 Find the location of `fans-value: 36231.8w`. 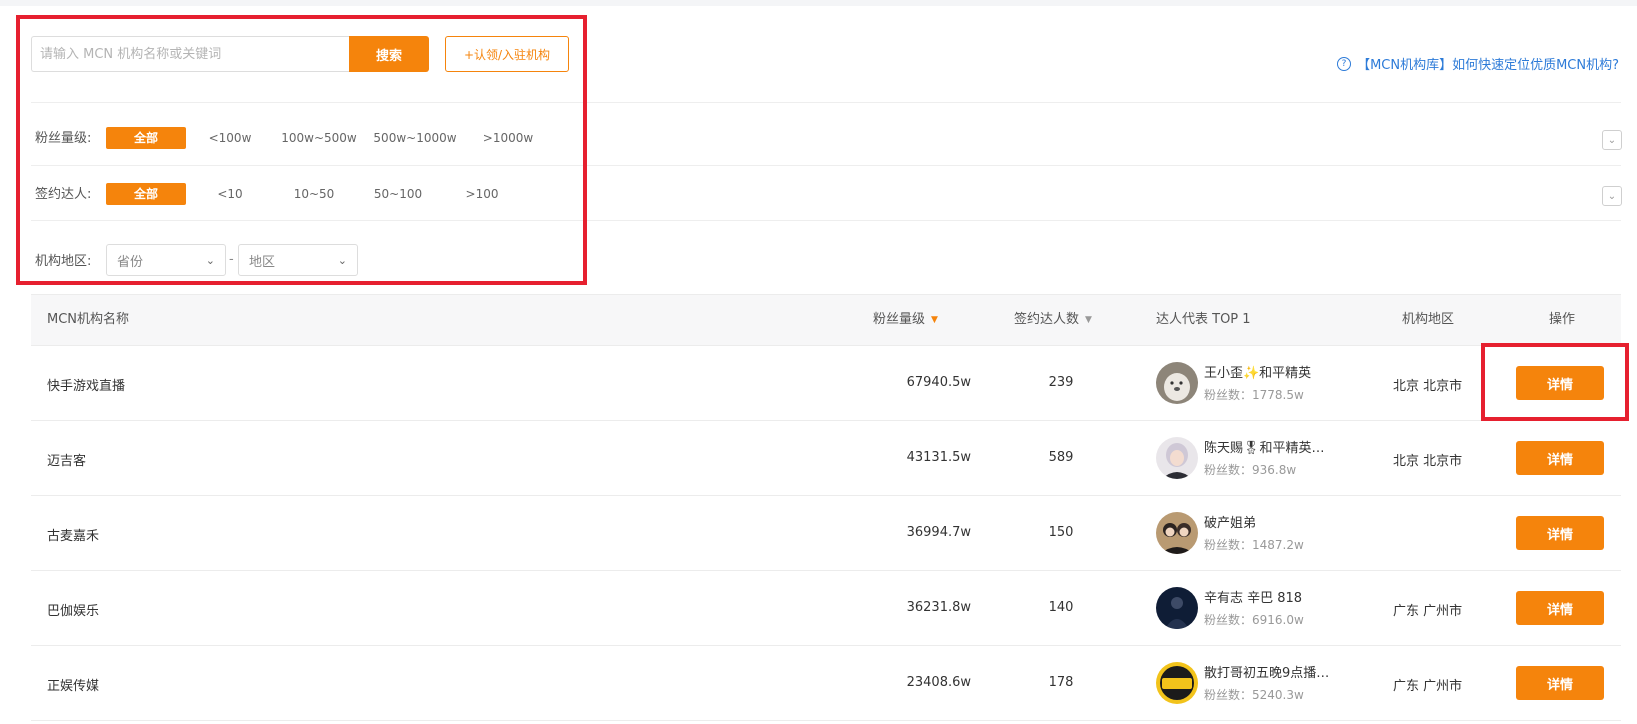

fans-value: 36231.8w is located at coordinates (938, 607).